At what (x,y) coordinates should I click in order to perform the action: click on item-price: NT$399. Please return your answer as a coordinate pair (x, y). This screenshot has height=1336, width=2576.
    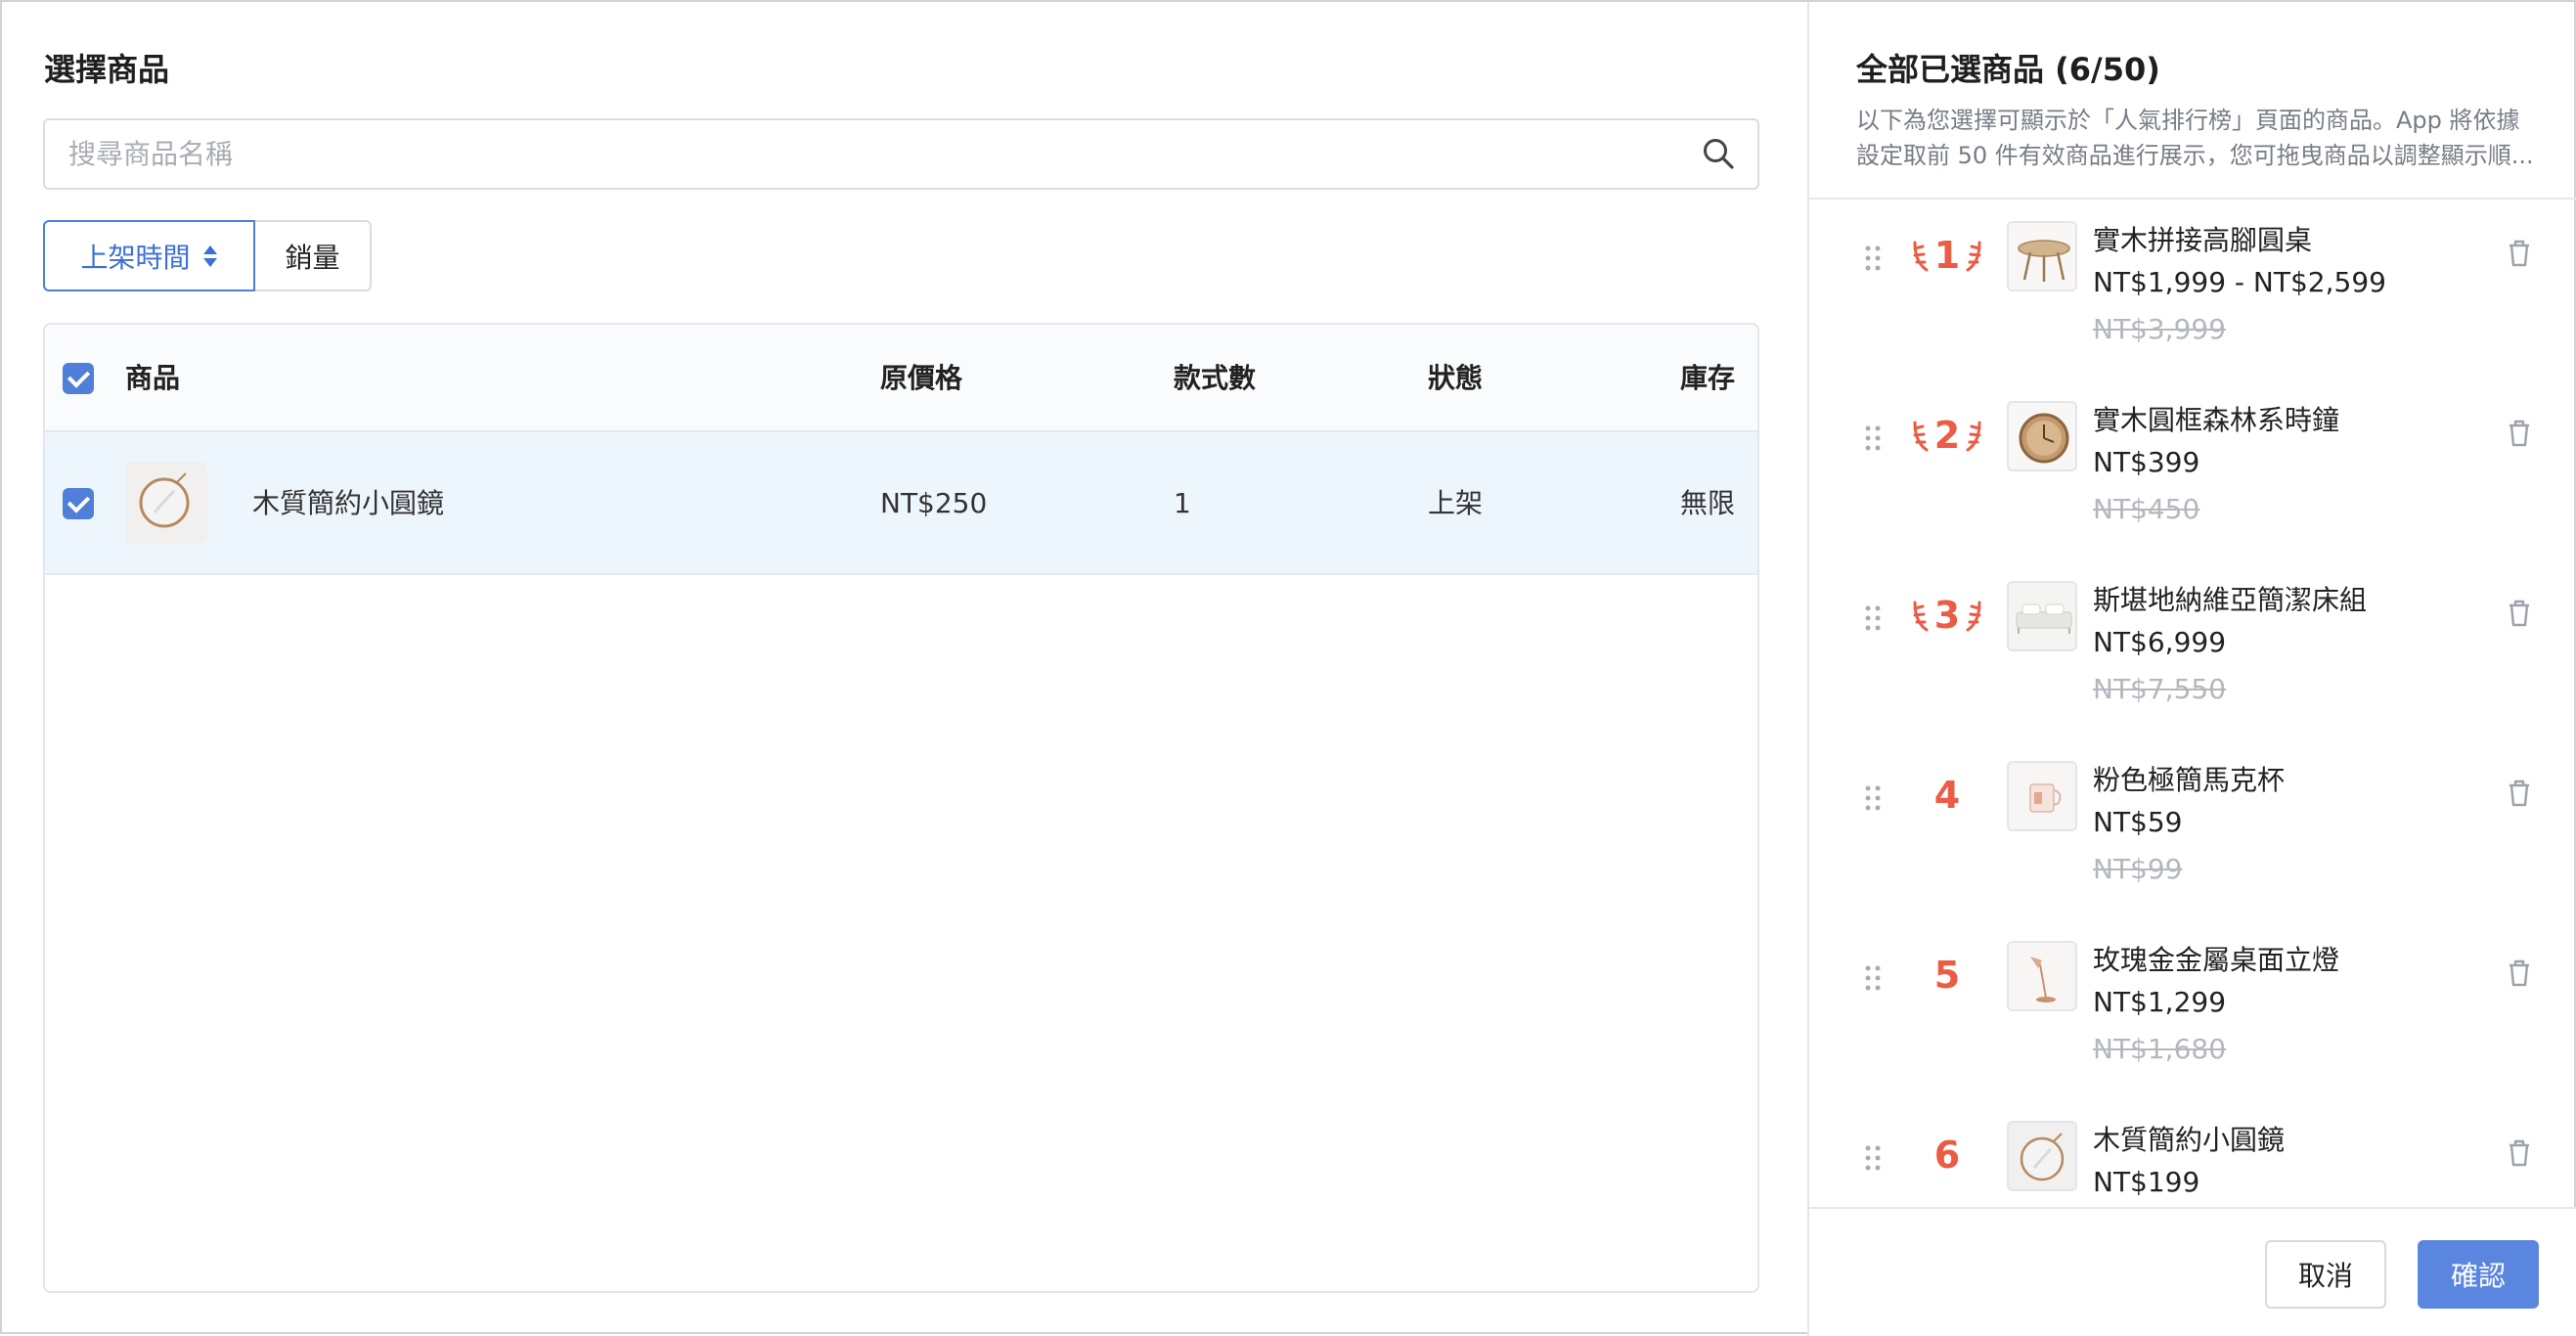
    Looking at the image, I should click on (2146, 462).